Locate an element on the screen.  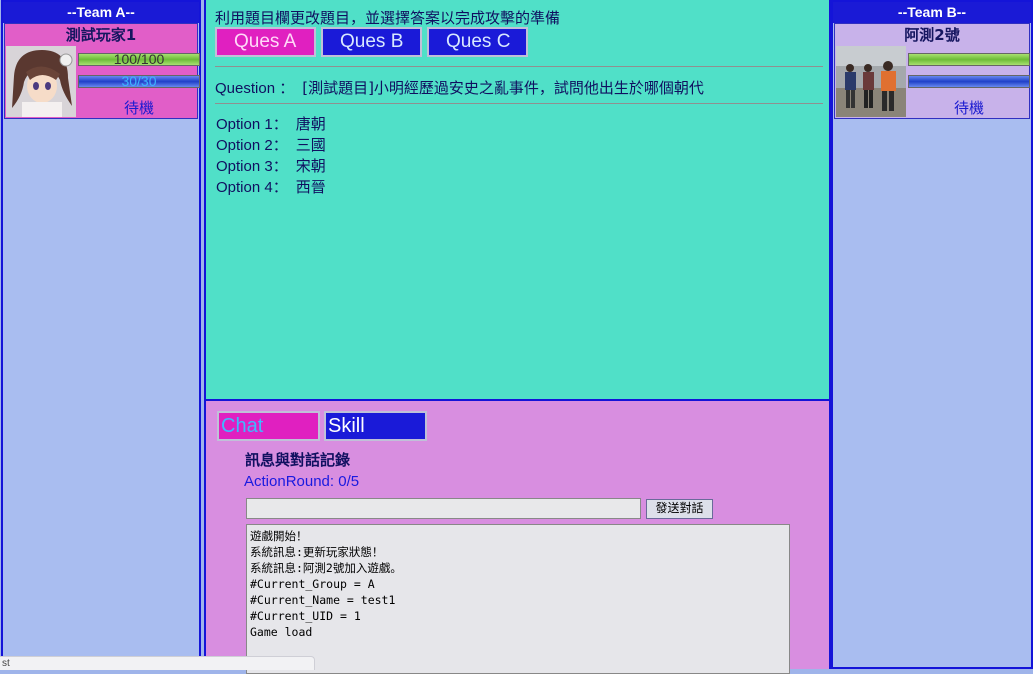
option-label: Option 3： is located at coordinates (252, 166).